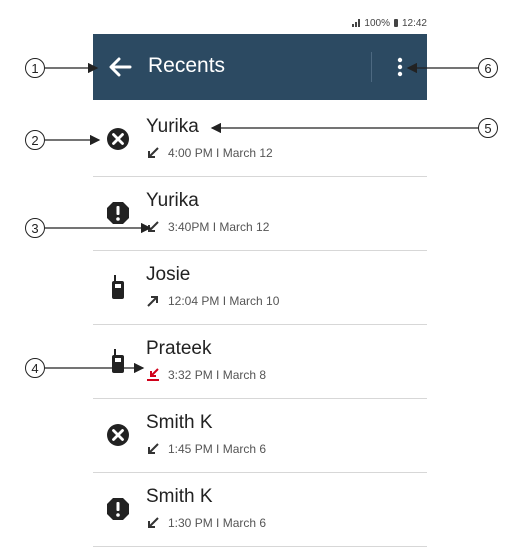 The height and width of the screenshot is (547, 517). What do you see at coordinates (414, 23) in the screenshot?
I see `clock: 12:42` at bounding box center [414, 23].